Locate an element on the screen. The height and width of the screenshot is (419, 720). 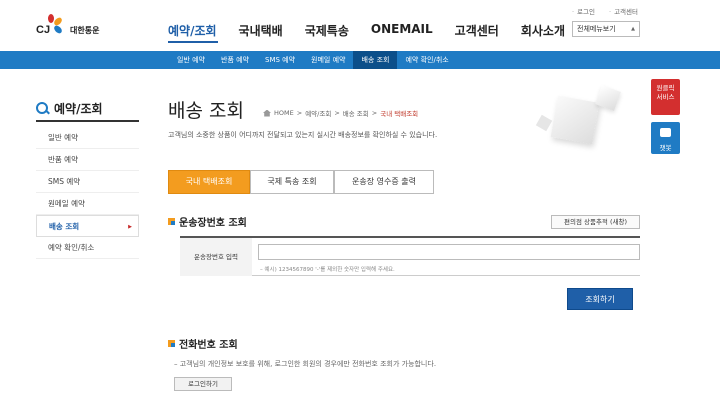
left-nav: 일반 예약 반품 예약 SMS 예약 원메일 예약 배송 조회 예약 확인/취소 is located at coordinates (87, 193).